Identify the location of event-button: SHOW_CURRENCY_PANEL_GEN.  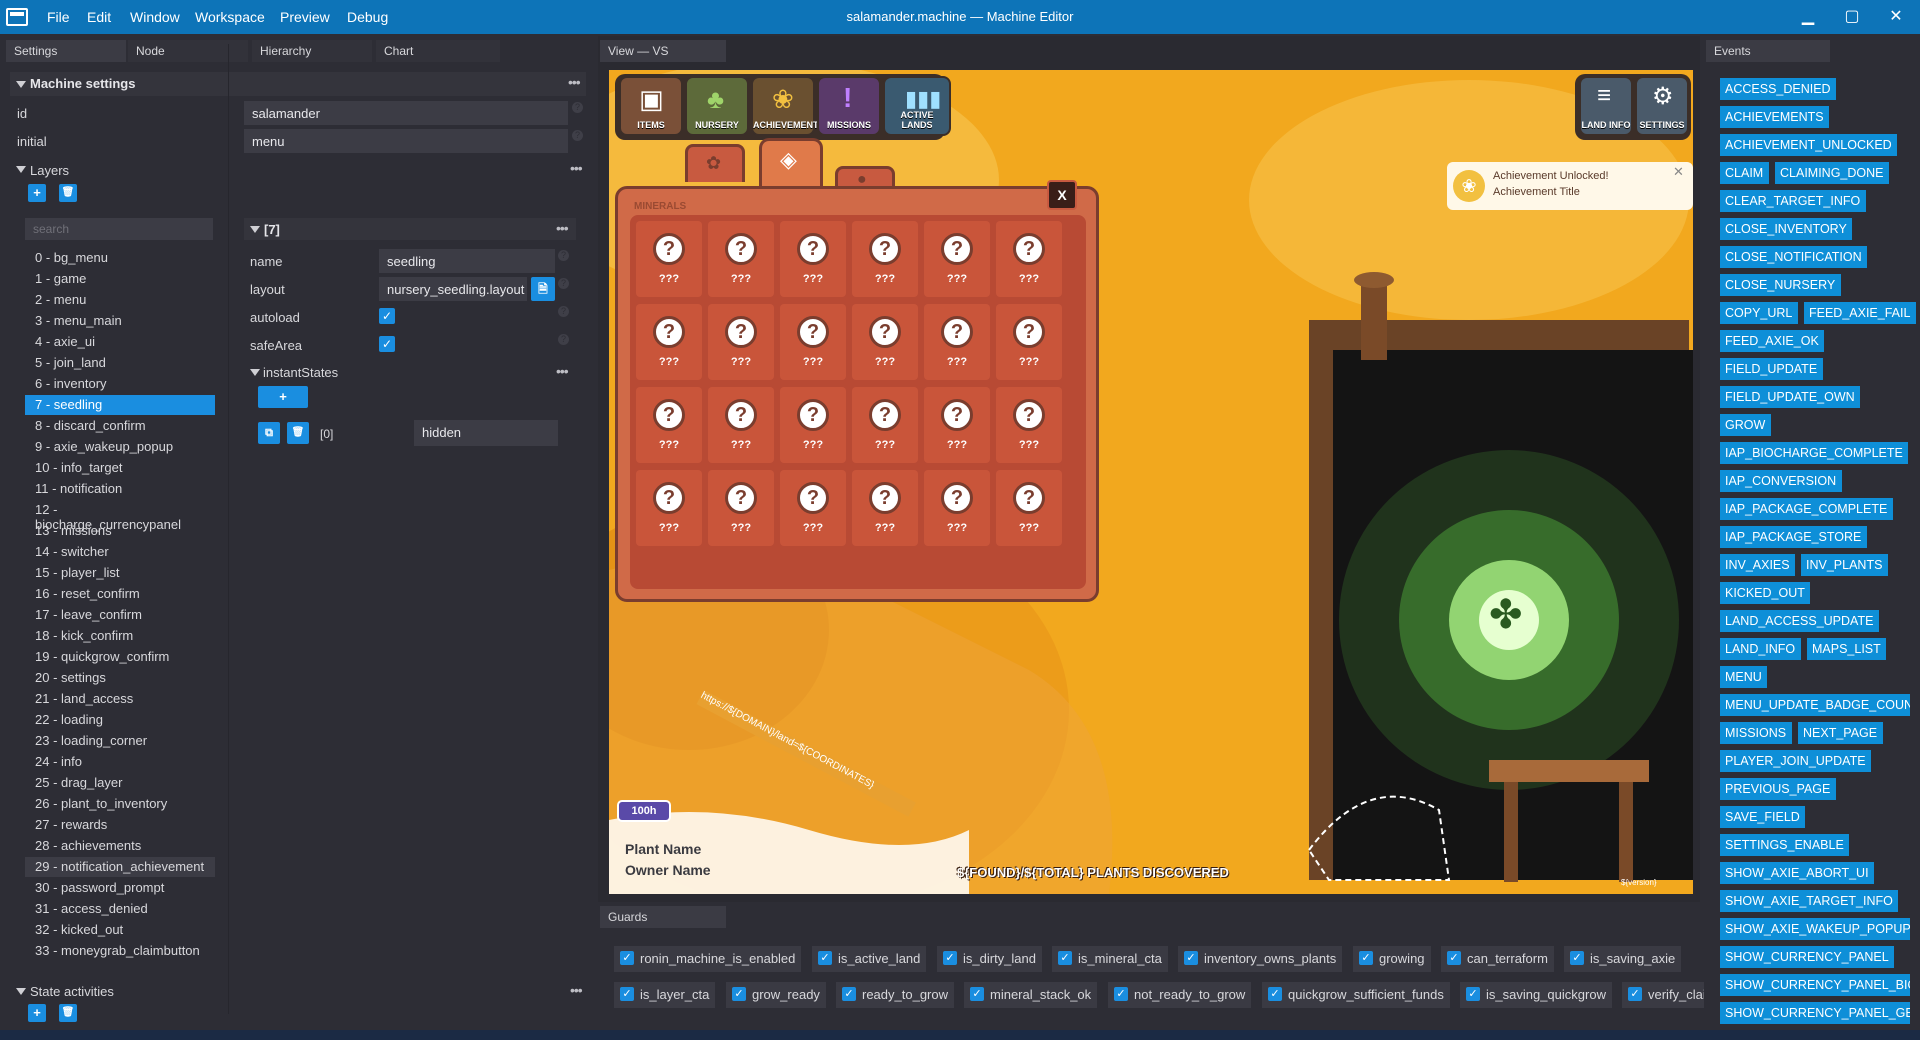
(1815, 1013).